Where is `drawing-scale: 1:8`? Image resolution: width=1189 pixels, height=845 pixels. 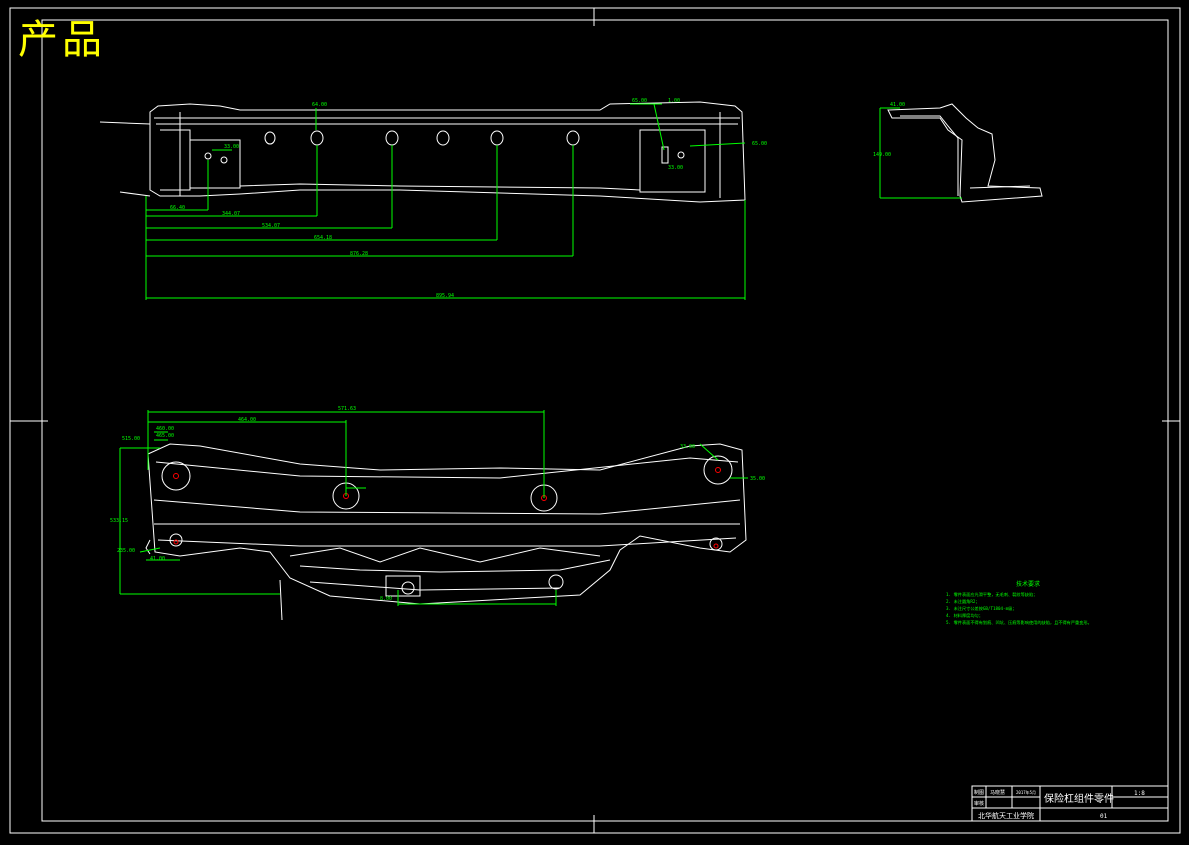 drawing-scale: 1:8 is located at coordinates (1139, 793).